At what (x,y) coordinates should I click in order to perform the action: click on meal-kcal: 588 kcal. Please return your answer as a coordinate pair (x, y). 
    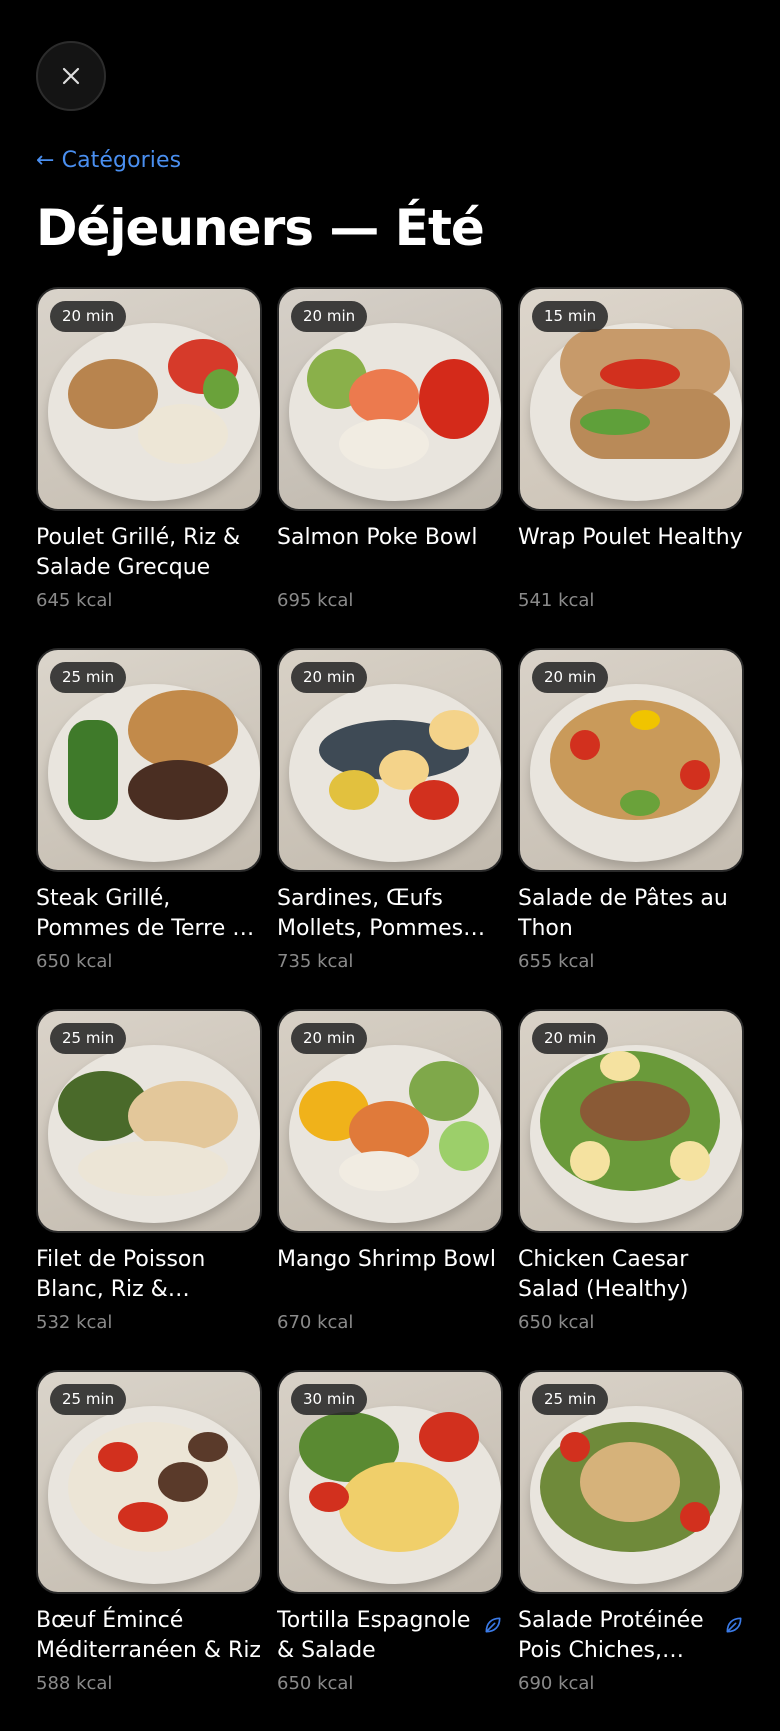
    Looking at the image, I should click on (74, 1683).